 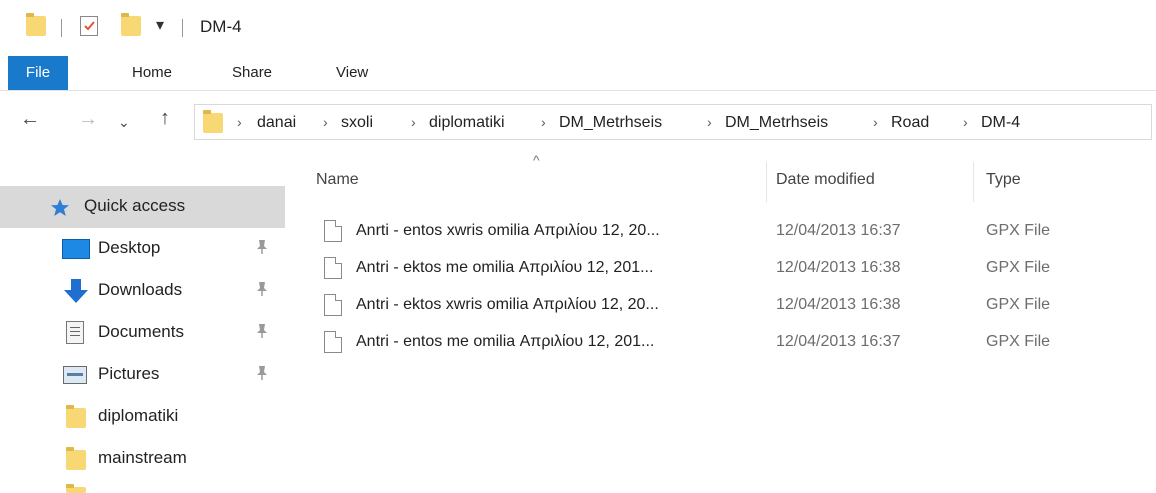 What do you see at coordinates (76, 291) in the screenshot?
I see `download-arrow-icon` at bounding box center [76, 291].